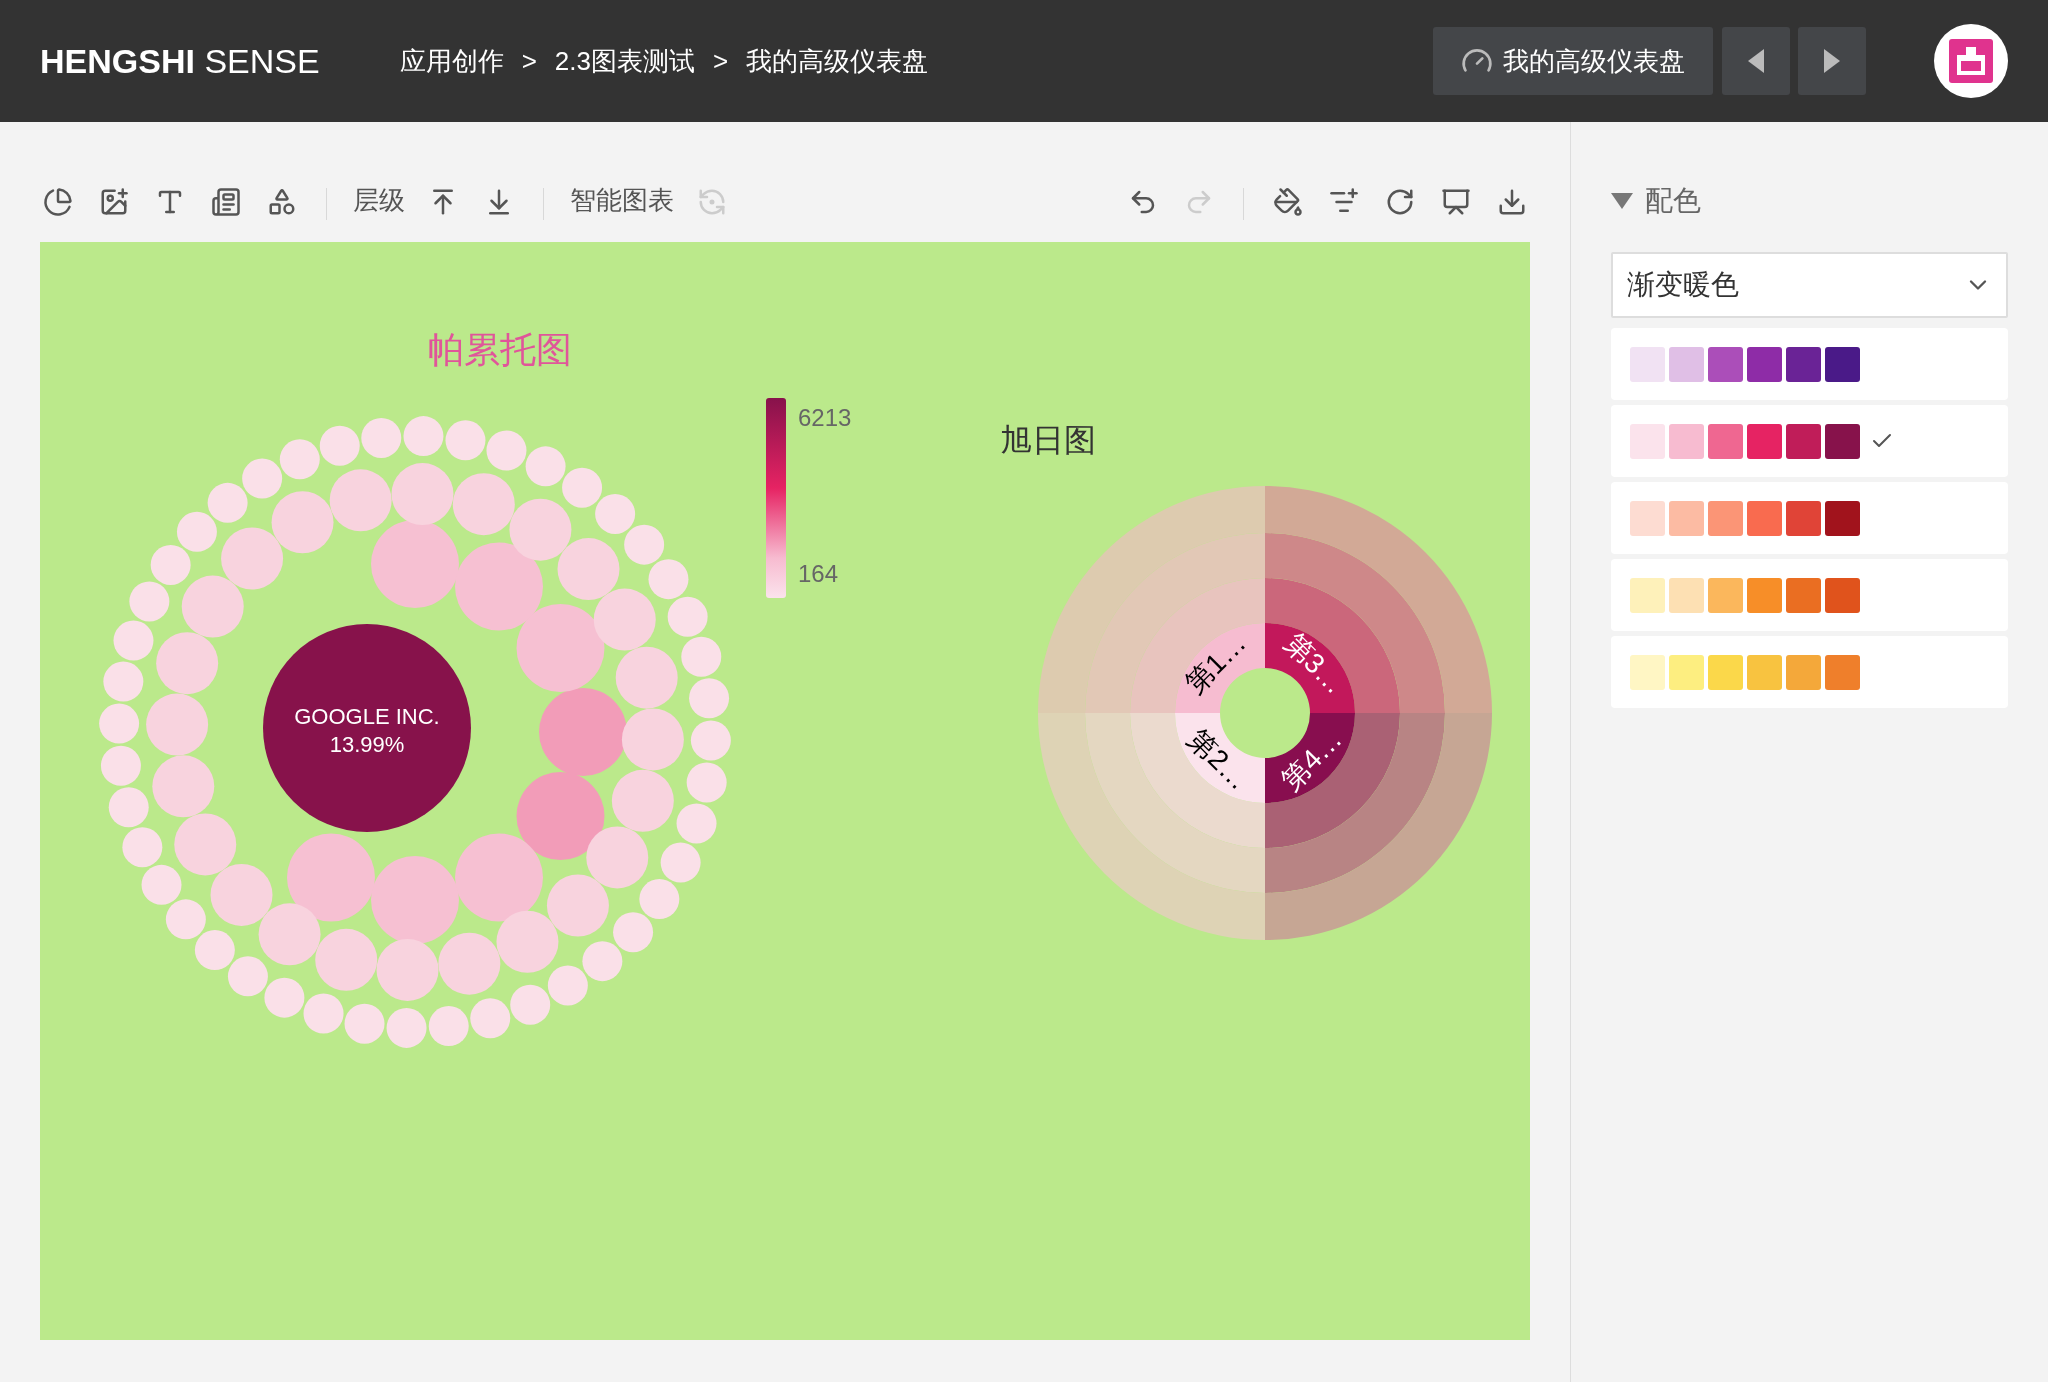 The image size is (2048, 1382). I want to click on paint-bucket-icon, so click(1288, 202).